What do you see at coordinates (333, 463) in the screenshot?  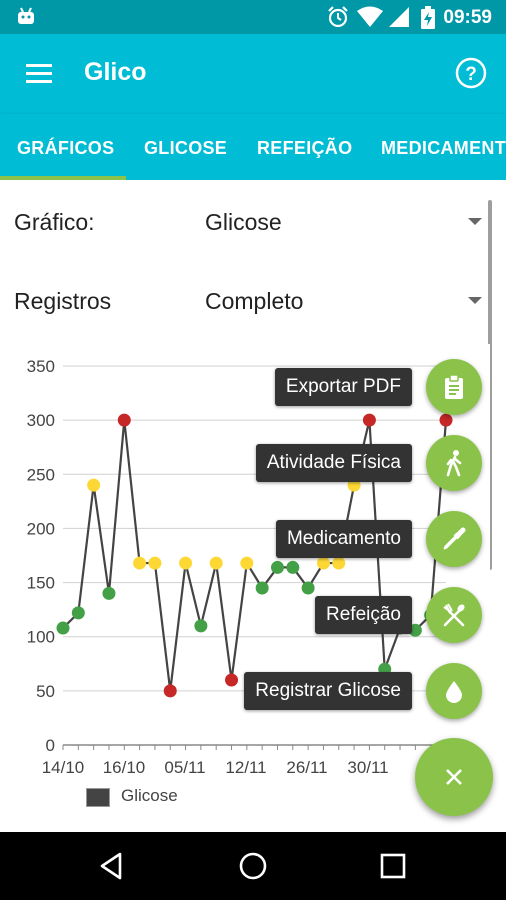 I see `fab-label-physical-activity: Atividade Física` at bounding box center [333, 463].